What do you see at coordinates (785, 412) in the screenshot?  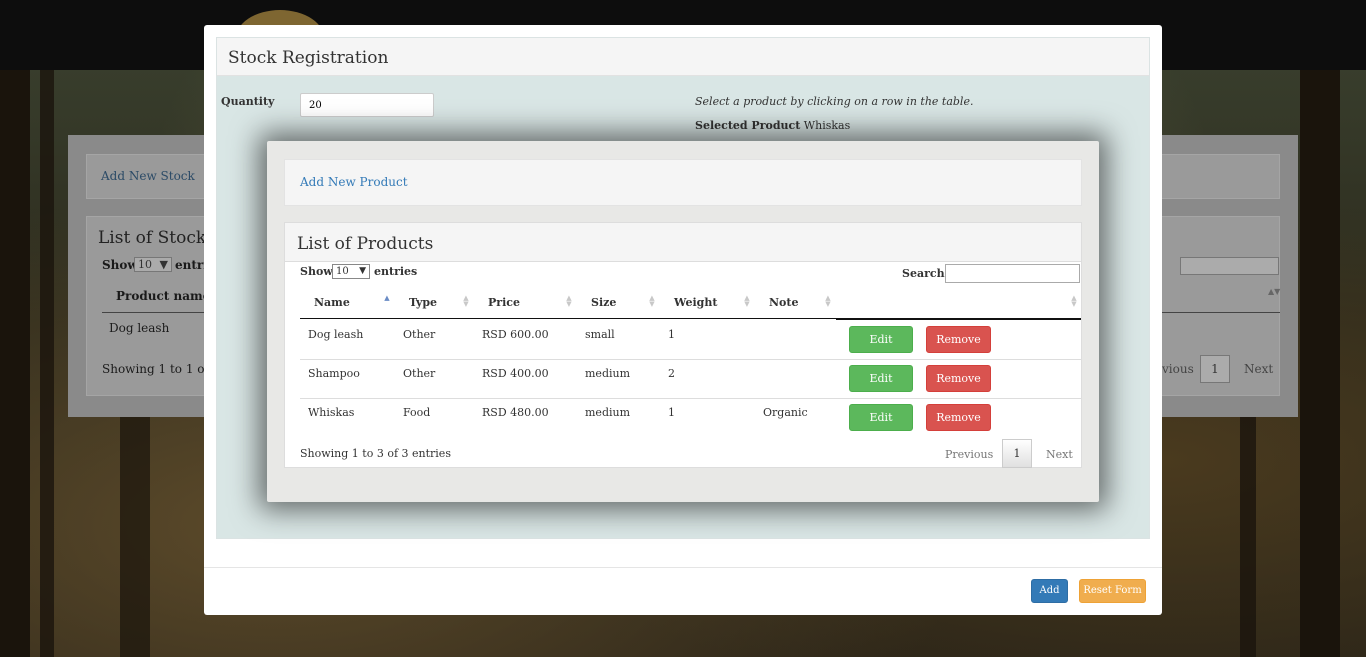 I see `cell-note: Organic` at bounding box center [785, 412].